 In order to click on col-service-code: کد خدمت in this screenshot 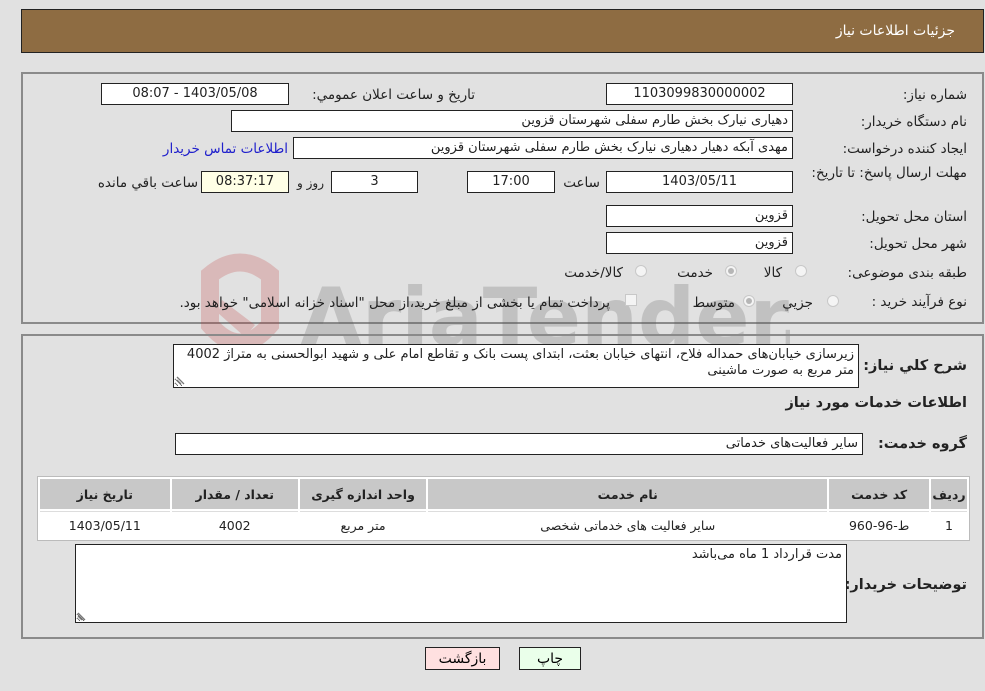, I will do `click(879, 494)`.